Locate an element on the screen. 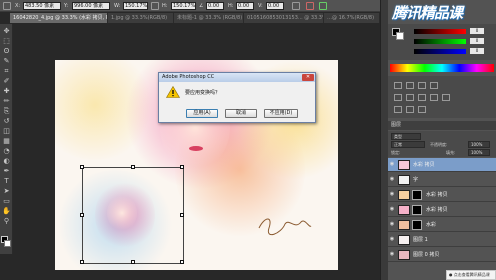  blend-mode-select: 正常 is located at coordinates (408, 144).